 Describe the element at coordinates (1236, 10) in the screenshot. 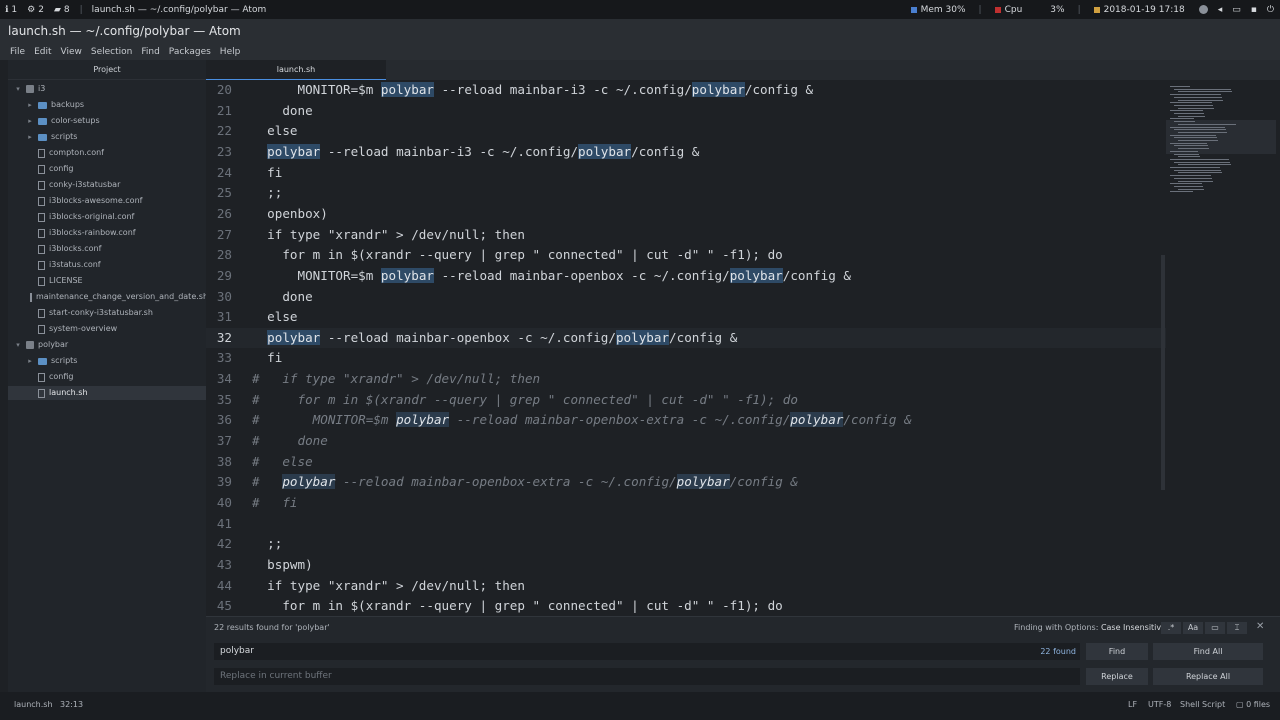

I see `display-icon: ▭` at that location.